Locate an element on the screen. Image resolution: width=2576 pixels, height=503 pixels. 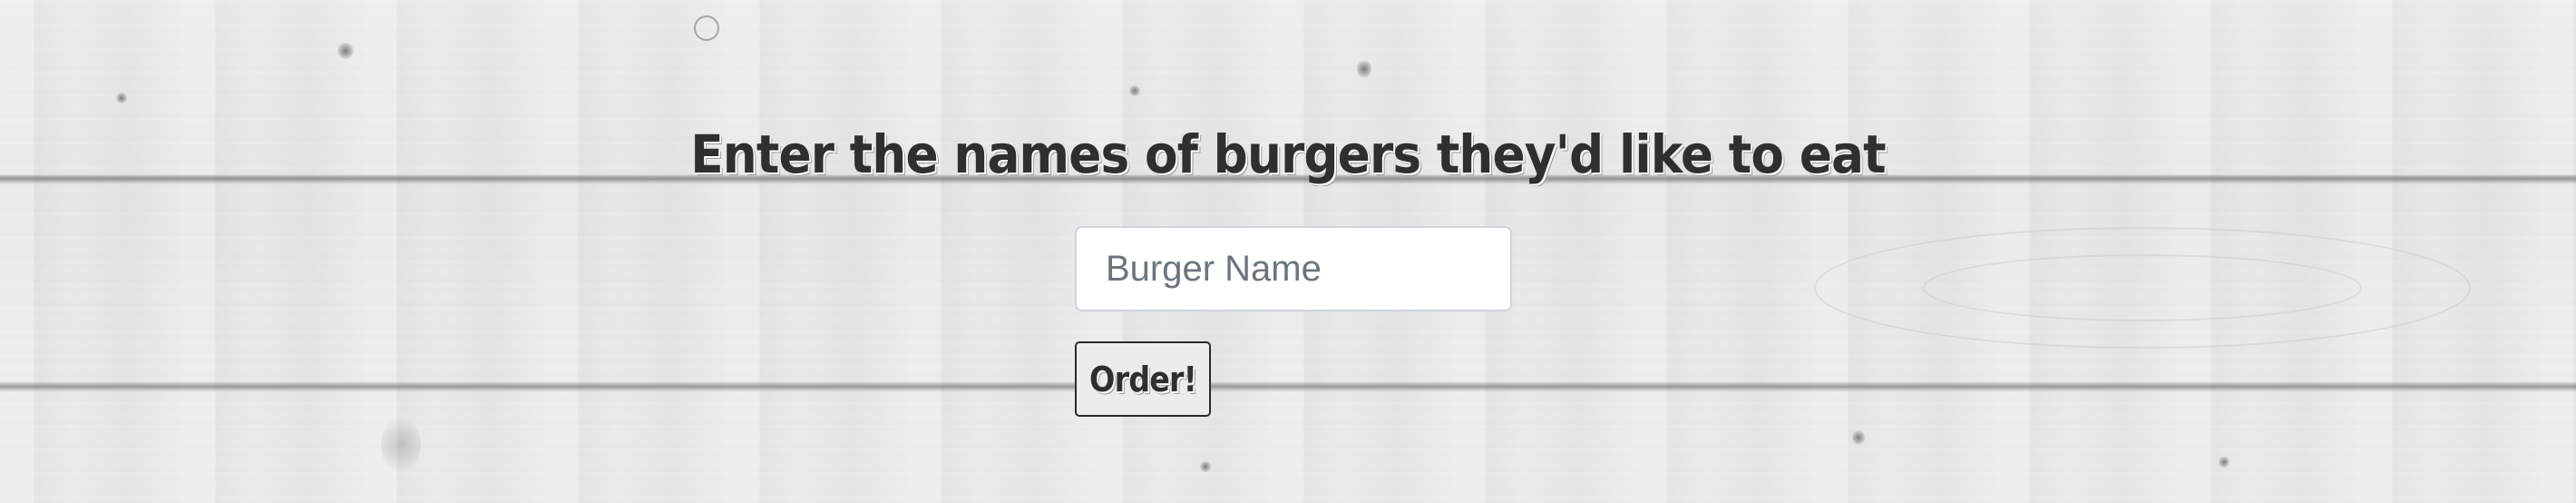
order-button: Order! is located at coordinates (1143, 379).